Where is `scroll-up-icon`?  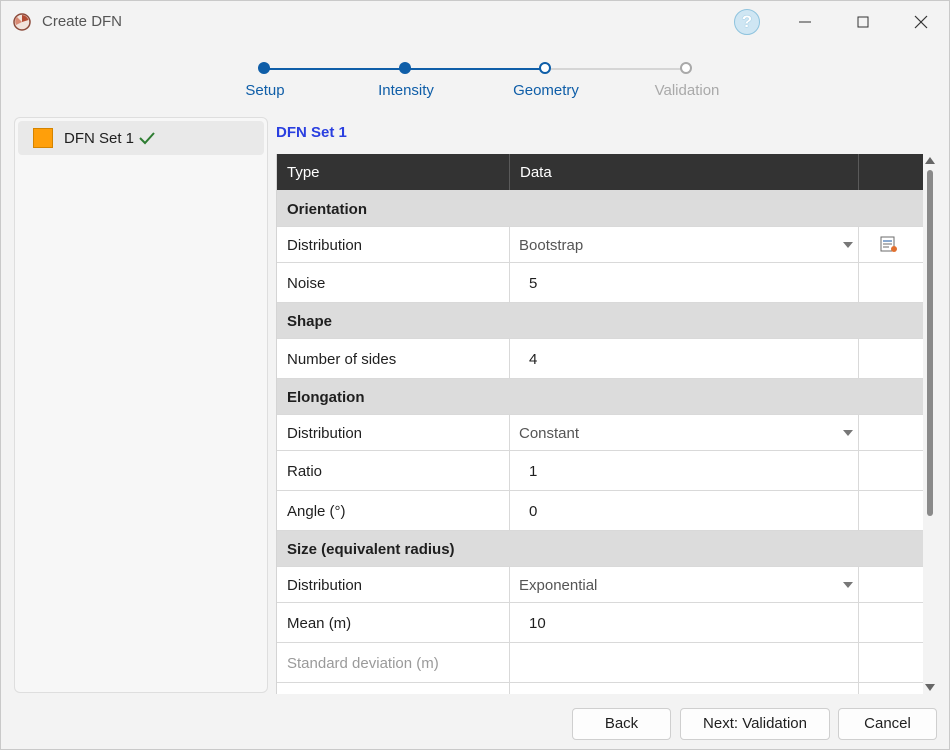 scroll-up-icon is located at coordinates (930, 160).